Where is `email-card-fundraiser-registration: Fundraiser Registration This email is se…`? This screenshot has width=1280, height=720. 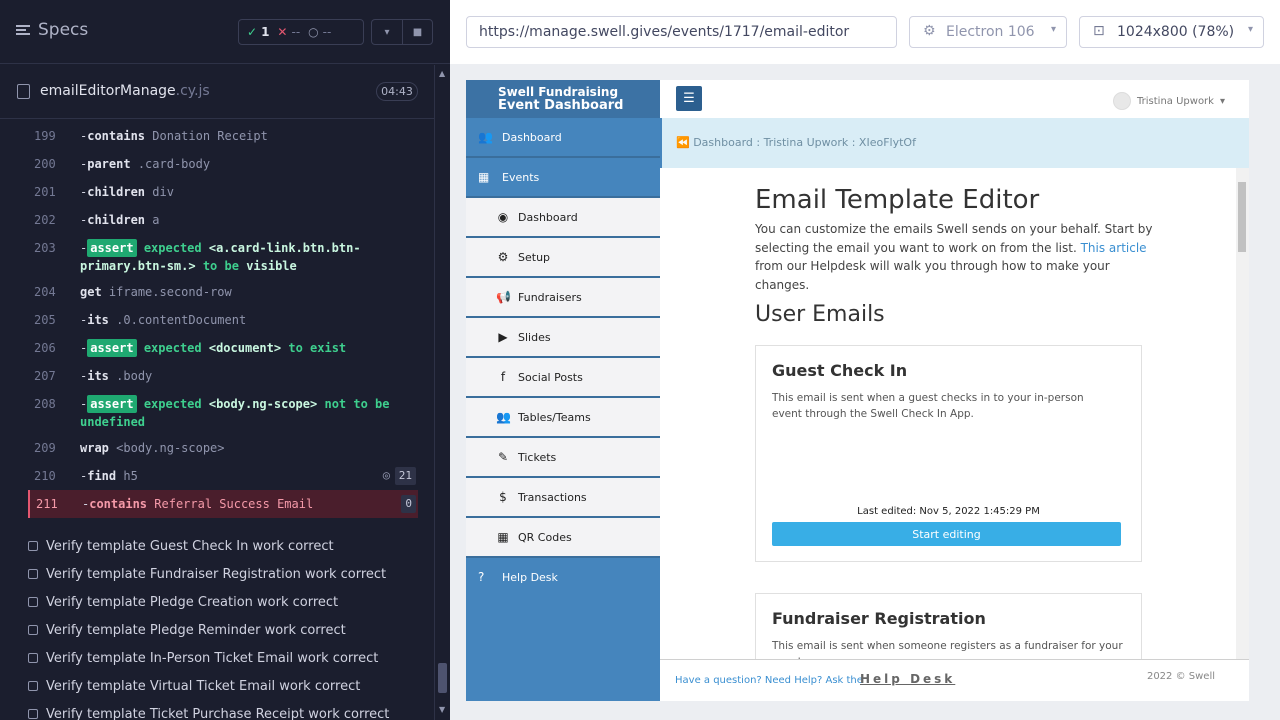 email-card-fundraiser-registration: Fundraiser Registration This email is se… is located at coordinates (948, 626).